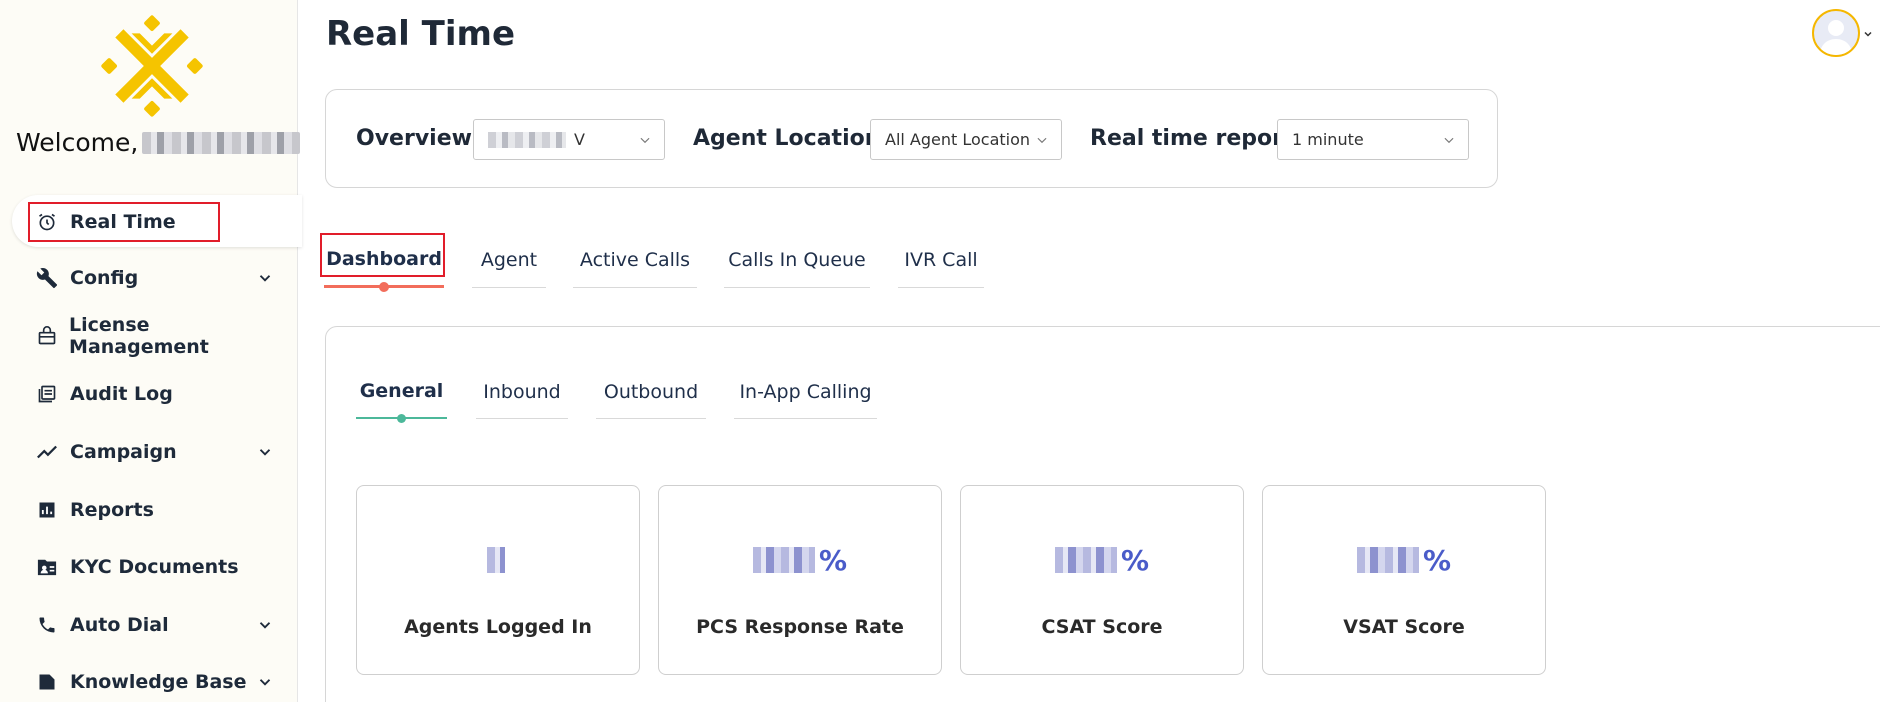  I want to click on id-folder-icon, so click(47, 567).